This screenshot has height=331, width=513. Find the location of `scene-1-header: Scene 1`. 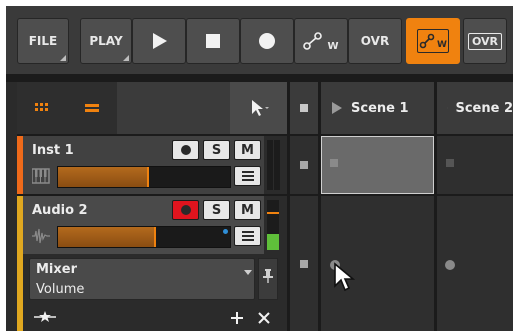

scene-1-header: Scene 1 is located at coordinates (377, 108).